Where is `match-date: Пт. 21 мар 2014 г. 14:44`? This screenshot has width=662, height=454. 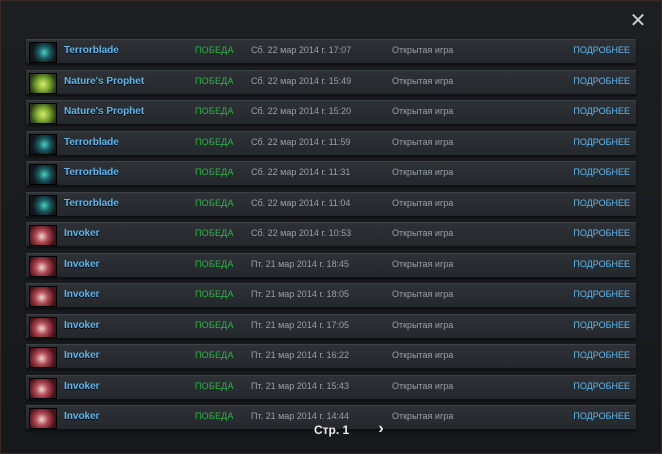 match-date: Пт. 21 мар 2014 г. 14:44 is located at coordinates (300, 416).